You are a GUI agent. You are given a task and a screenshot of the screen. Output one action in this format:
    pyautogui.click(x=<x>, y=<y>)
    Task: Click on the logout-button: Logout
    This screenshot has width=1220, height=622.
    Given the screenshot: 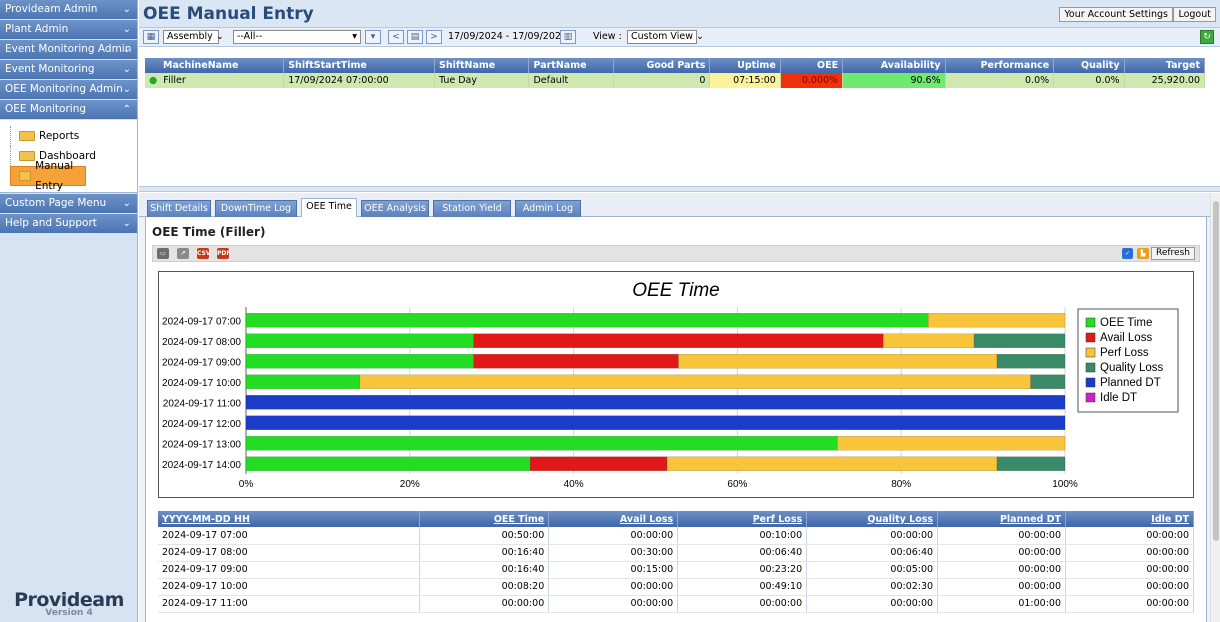 What is the action you would take?
    pyautogui.click(x=1194, y=14)
    